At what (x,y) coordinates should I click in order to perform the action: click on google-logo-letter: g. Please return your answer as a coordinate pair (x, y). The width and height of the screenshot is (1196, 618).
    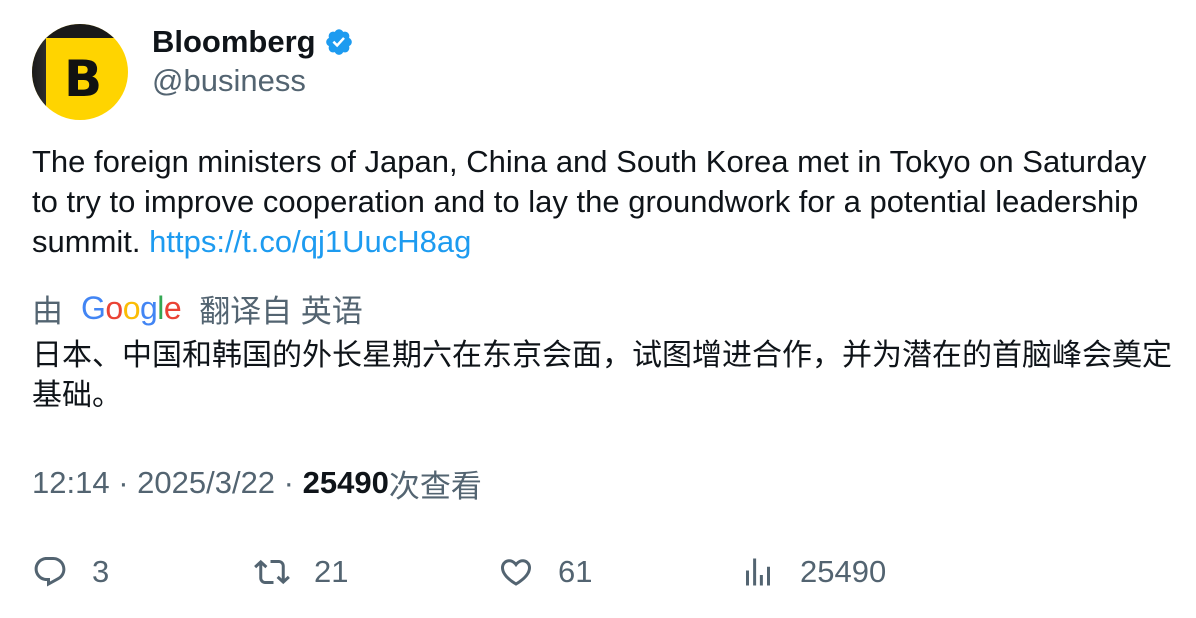
    Looking at the image, I should click on (148, 307).